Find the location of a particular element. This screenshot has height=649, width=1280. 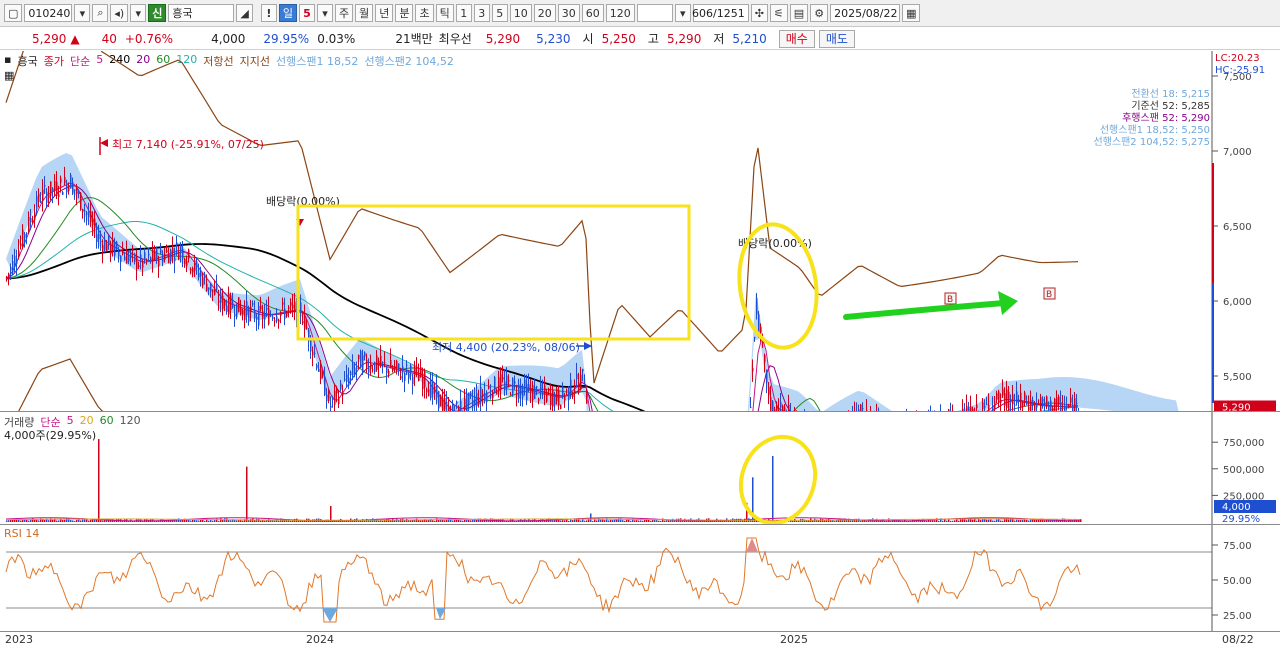

gear-icon: ⚙ is located at coordinates (819, 13).